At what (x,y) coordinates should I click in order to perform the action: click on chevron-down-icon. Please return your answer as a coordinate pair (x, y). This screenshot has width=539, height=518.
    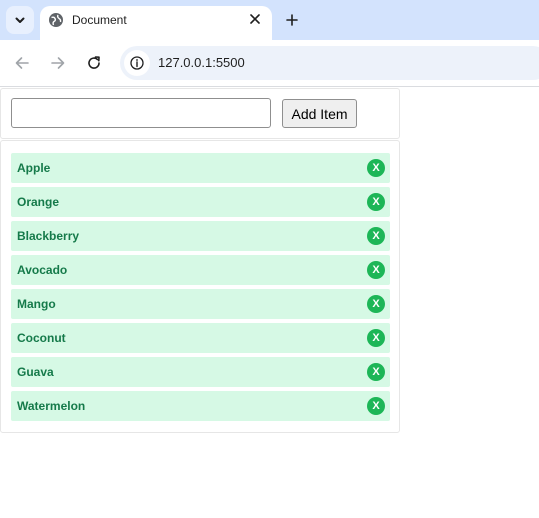
    Looking at the image, I should click on (20, 20).